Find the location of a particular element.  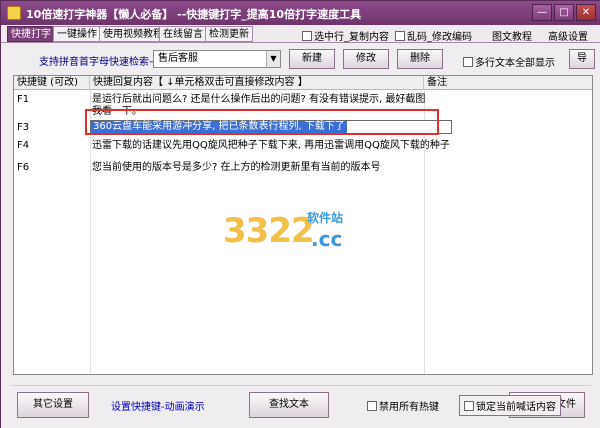

graphic-tutorial-link: 图文教程 is located at coordinates (512, 35).